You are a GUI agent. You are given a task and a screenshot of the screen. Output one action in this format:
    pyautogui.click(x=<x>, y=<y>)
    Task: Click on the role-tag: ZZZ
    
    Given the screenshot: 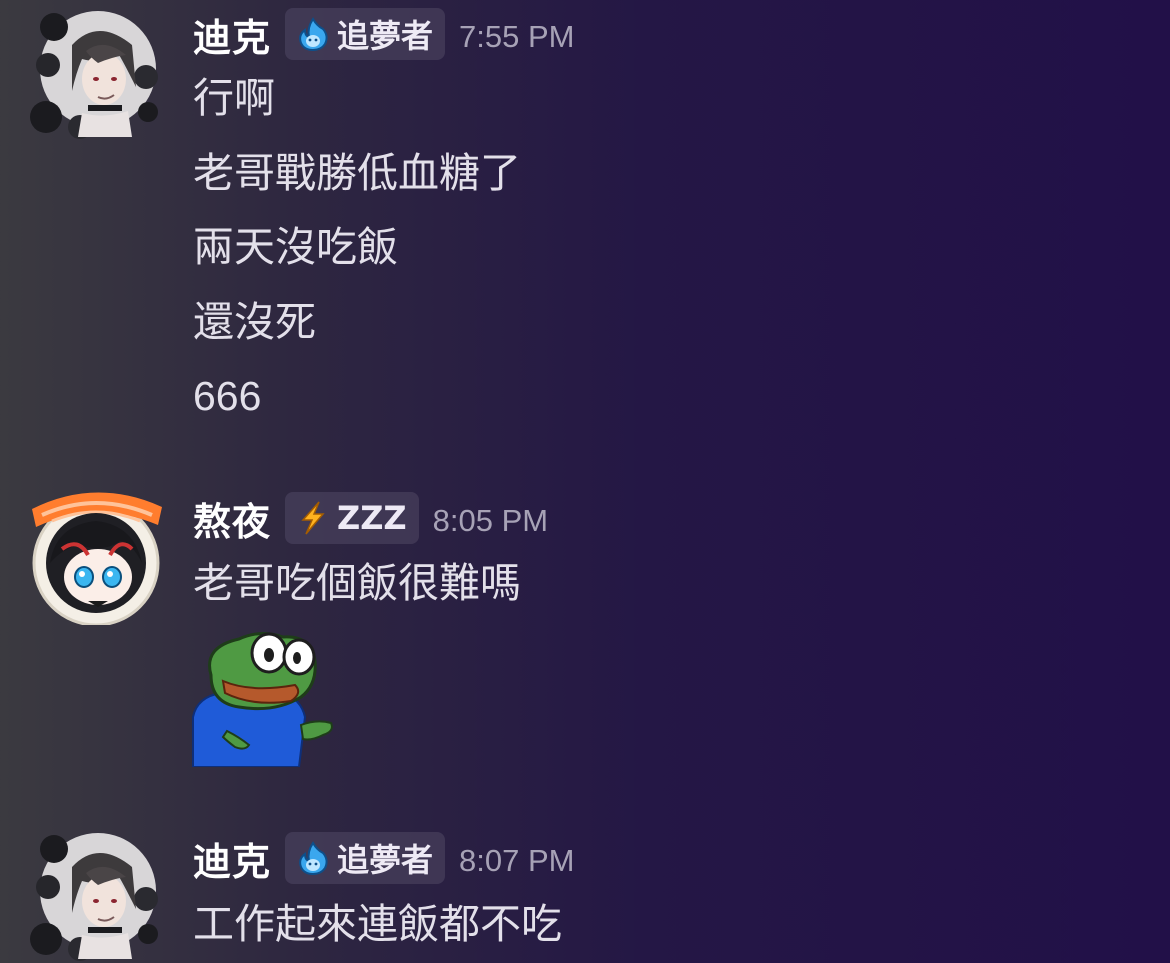 What is the action you would take?
    pyautogui.click(x=352, y=518)
    